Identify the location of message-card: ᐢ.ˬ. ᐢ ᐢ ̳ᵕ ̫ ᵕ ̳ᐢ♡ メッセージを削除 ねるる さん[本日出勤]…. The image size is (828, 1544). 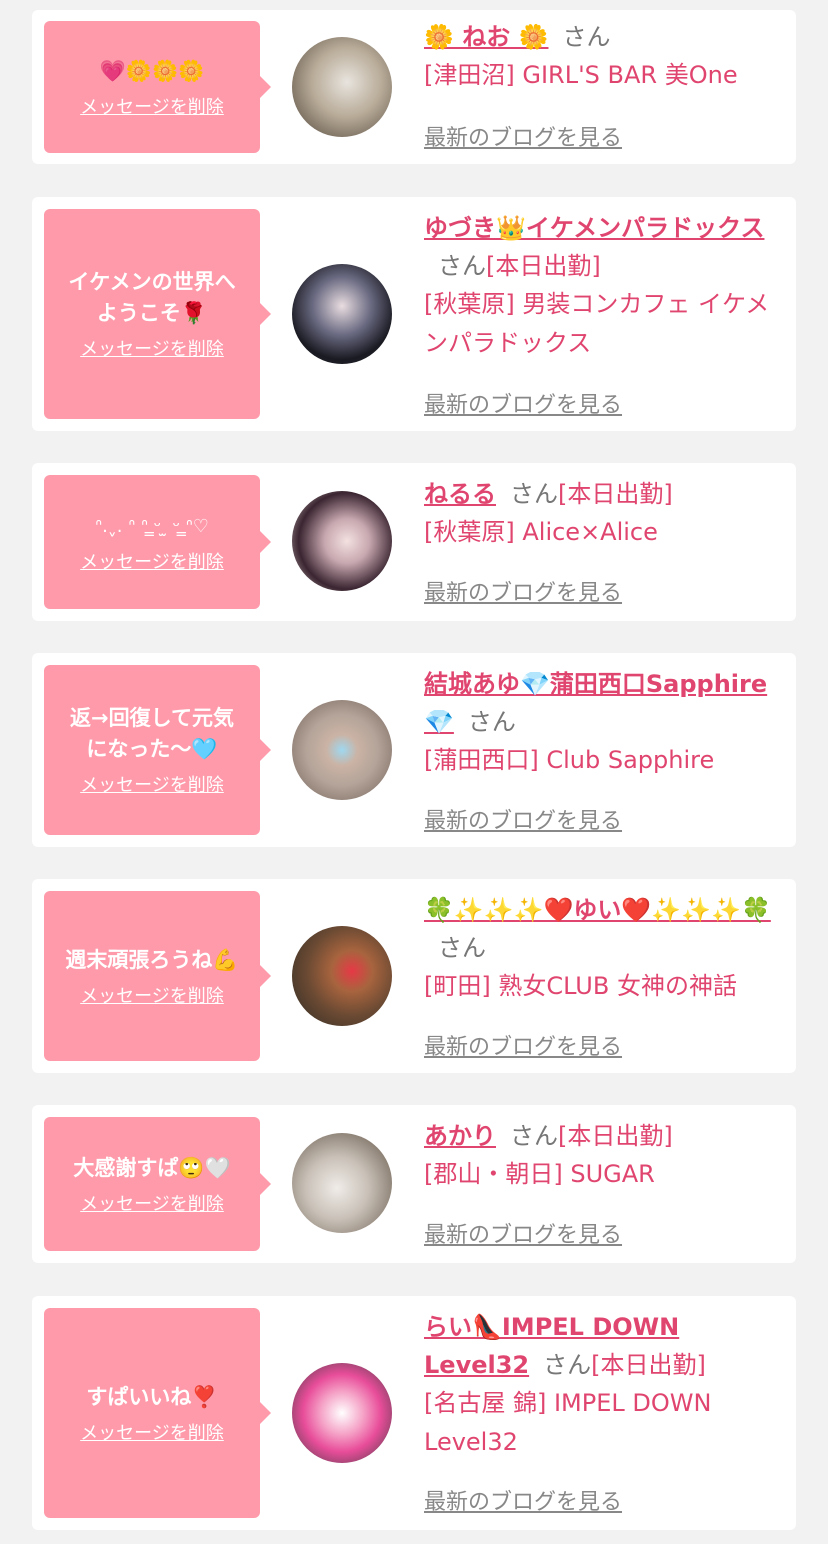
(414, 542).